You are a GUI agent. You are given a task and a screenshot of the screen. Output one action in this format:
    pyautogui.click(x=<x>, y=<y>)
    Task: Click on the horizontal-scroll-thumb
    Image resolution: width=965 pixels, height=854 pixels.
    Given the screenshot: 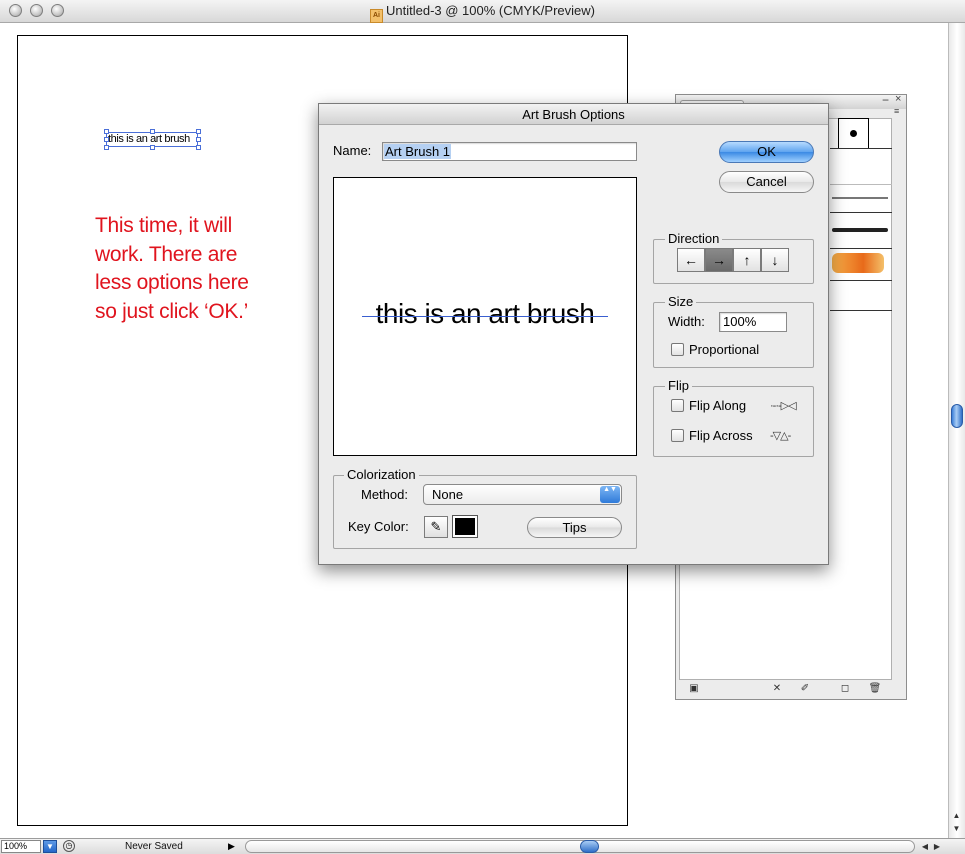 What is the action you would take?
    pyautogui.click(x=589, y=846)
    